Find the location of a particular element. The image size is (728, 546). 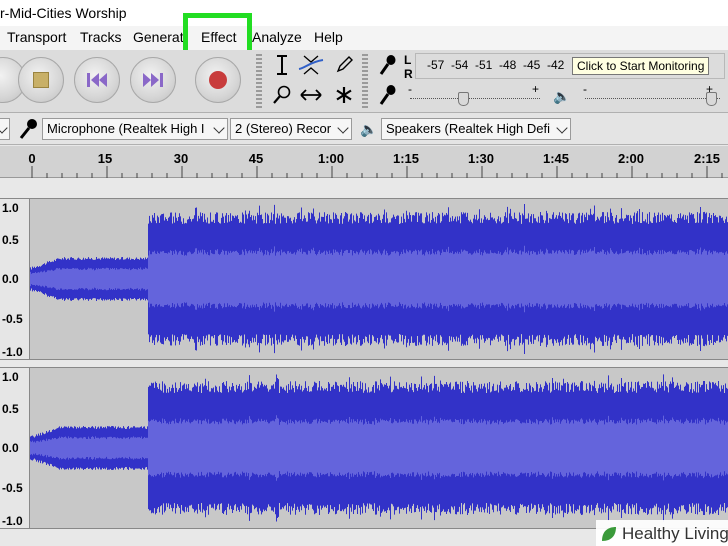

watermark: Healthy Living is located at coordinates (662, 533).